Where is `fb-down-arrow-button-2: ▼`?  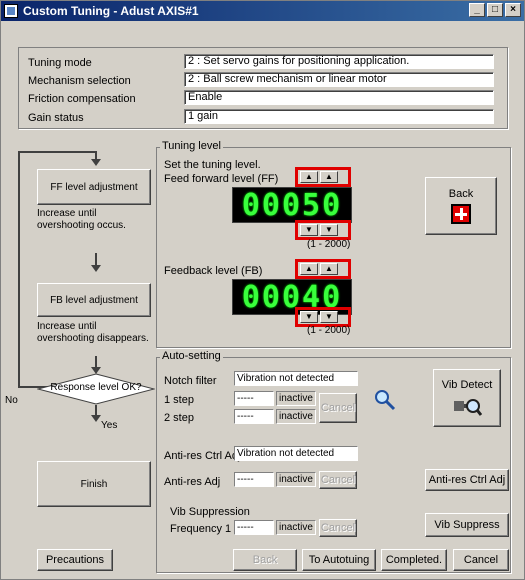 fb-down-arrow-button-2: ▼ is located at coordinates (329, 317).